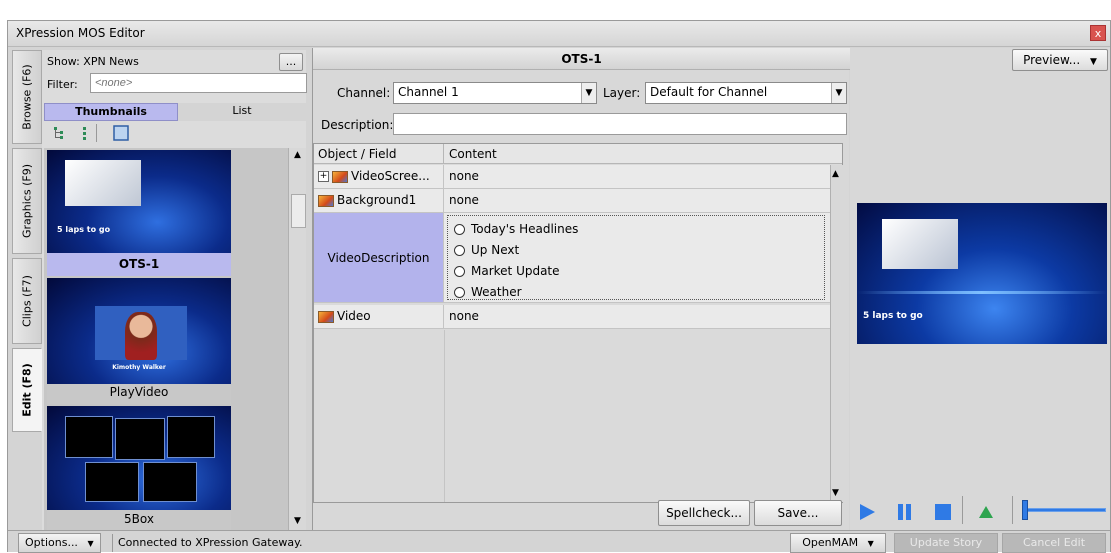  I want to click on radio-option-weather: Weather, so click(488, 292).